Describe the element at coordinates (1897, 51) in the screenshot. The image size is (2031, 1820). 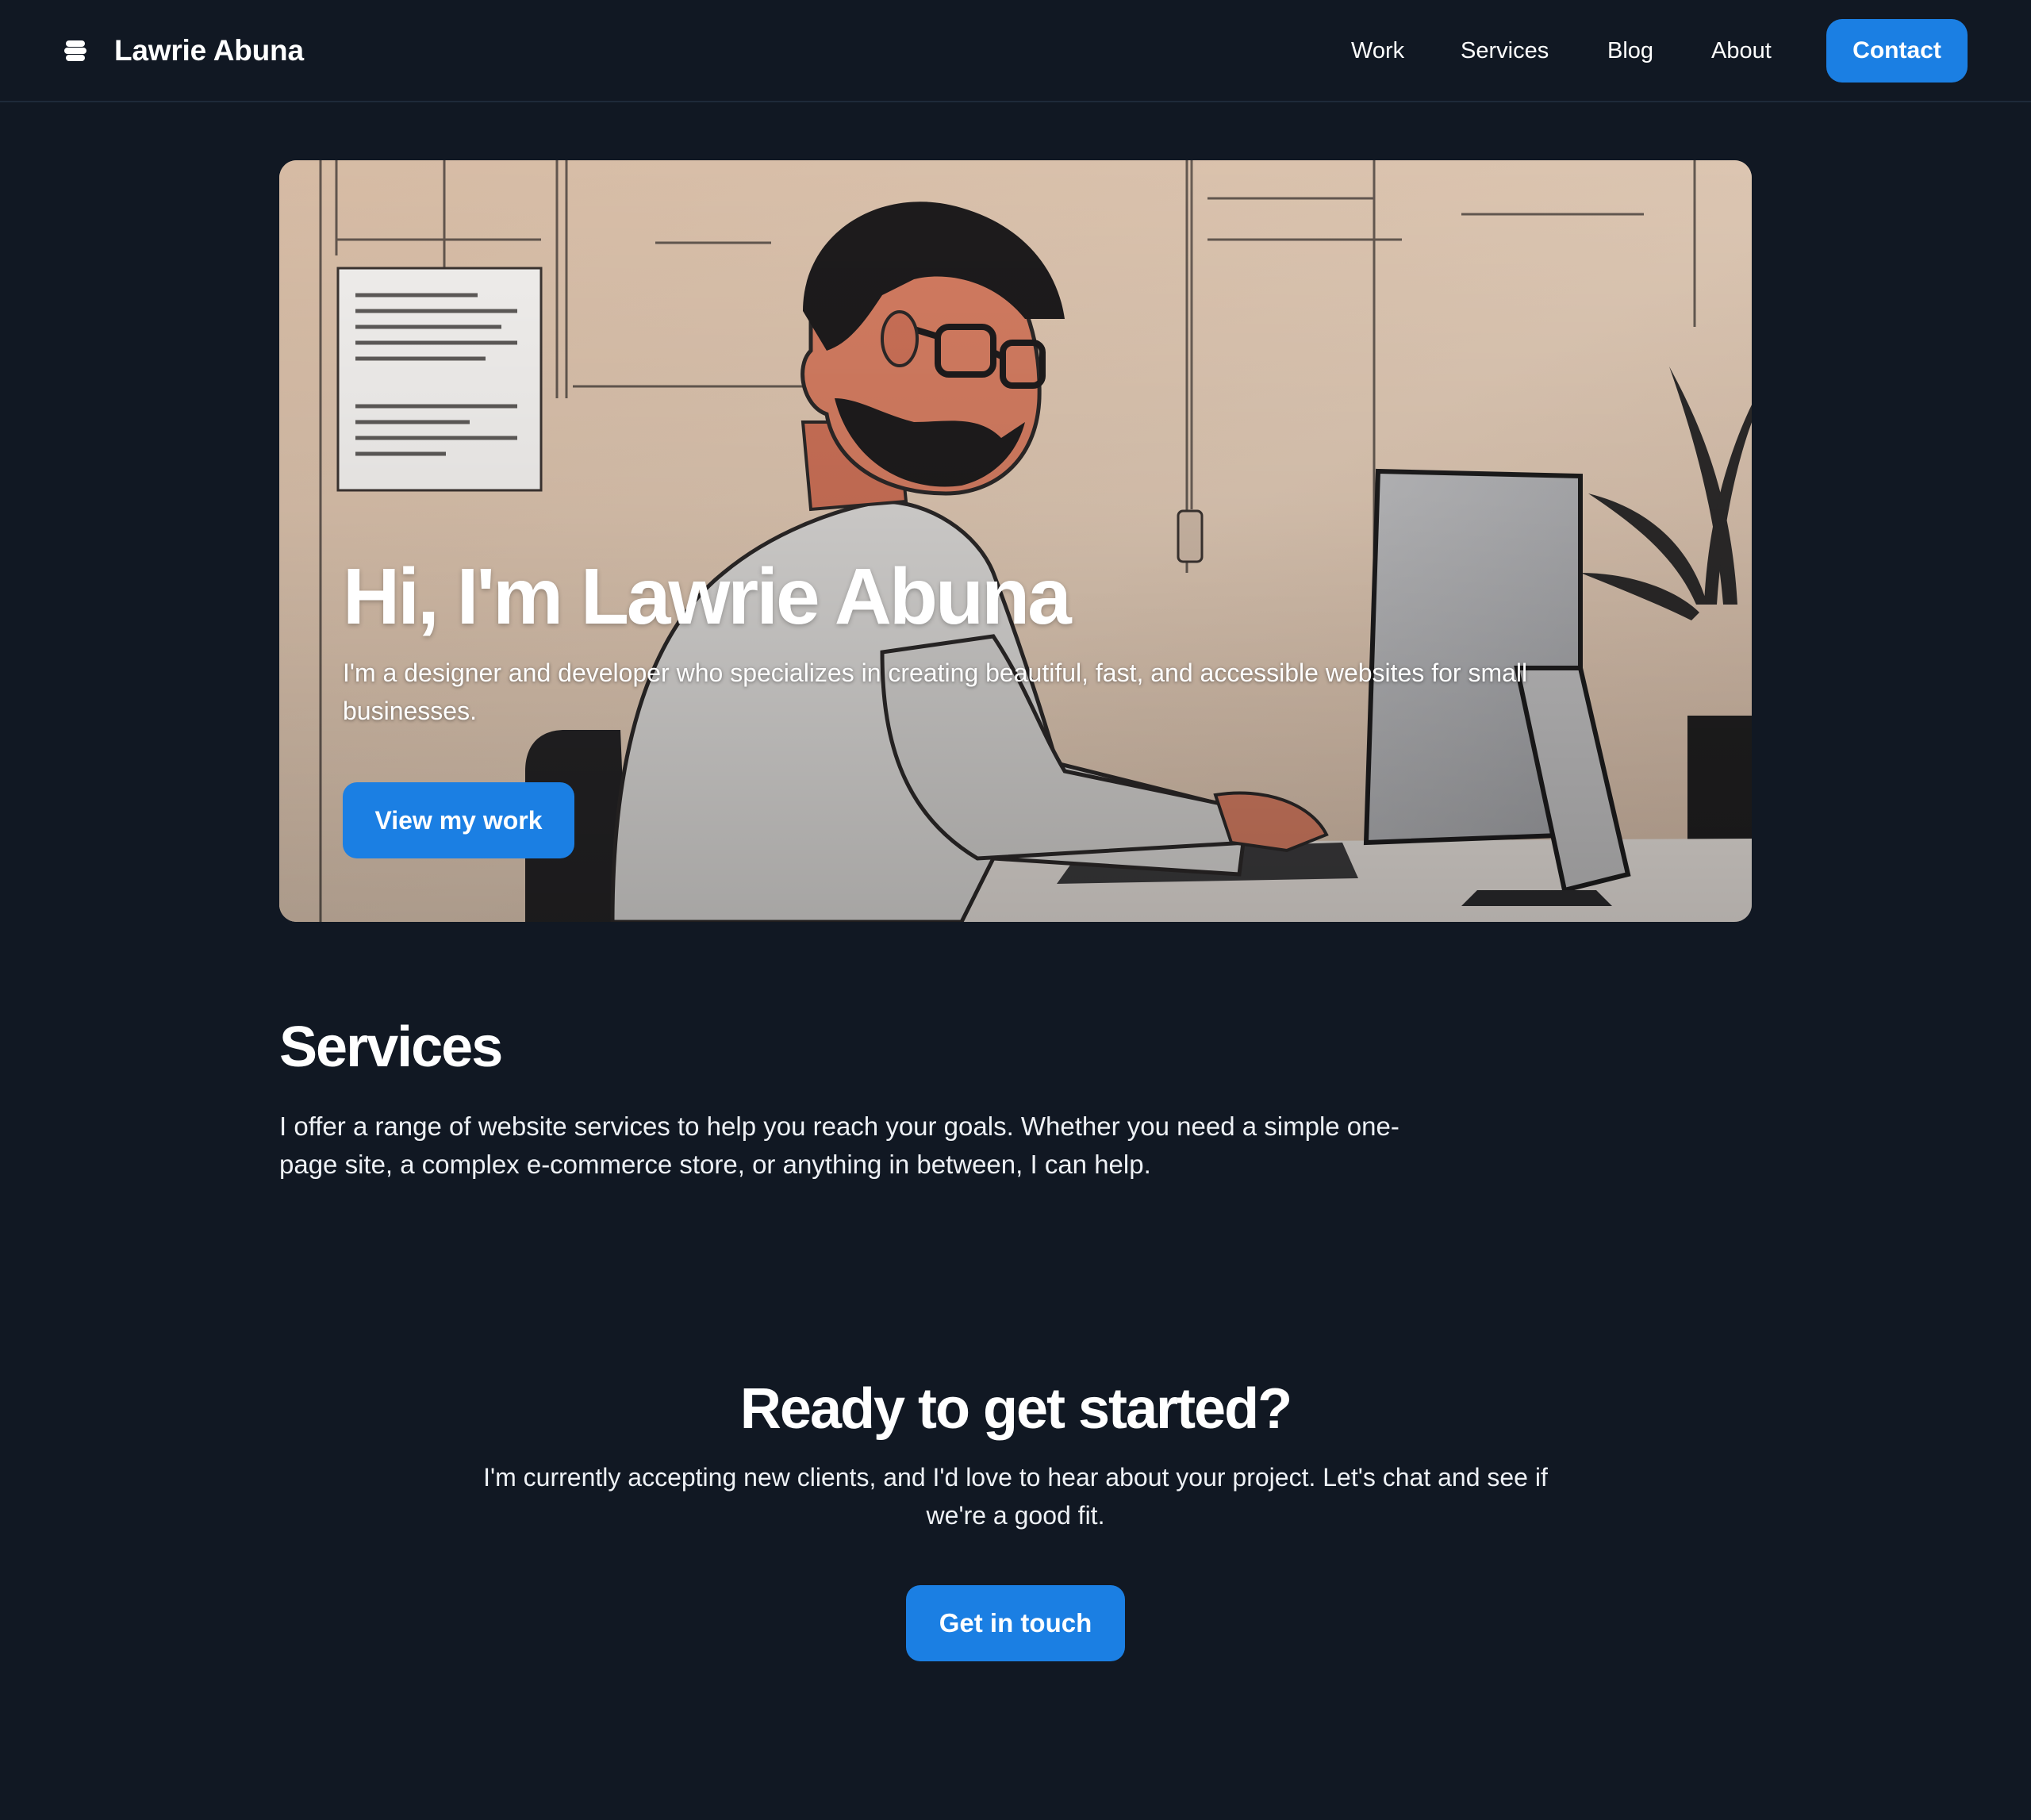
I see `contact-button: Contact` at that location.